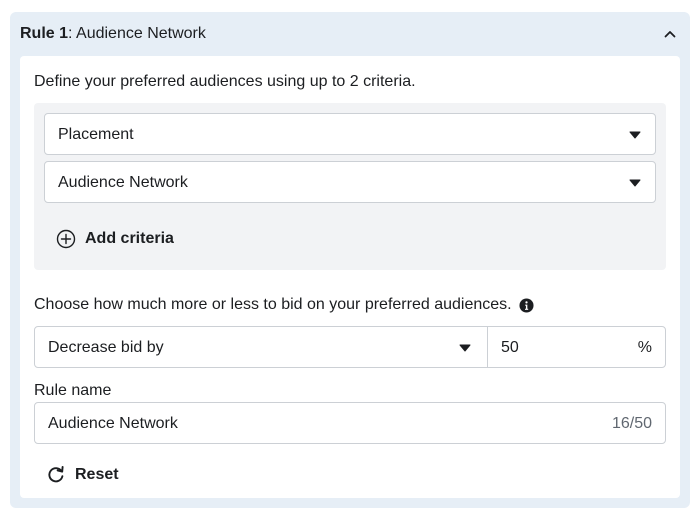 Image resolution: width=700 pixels, height=512 pixels. I want to click on bid-amount-field: %, so click(576, 347).